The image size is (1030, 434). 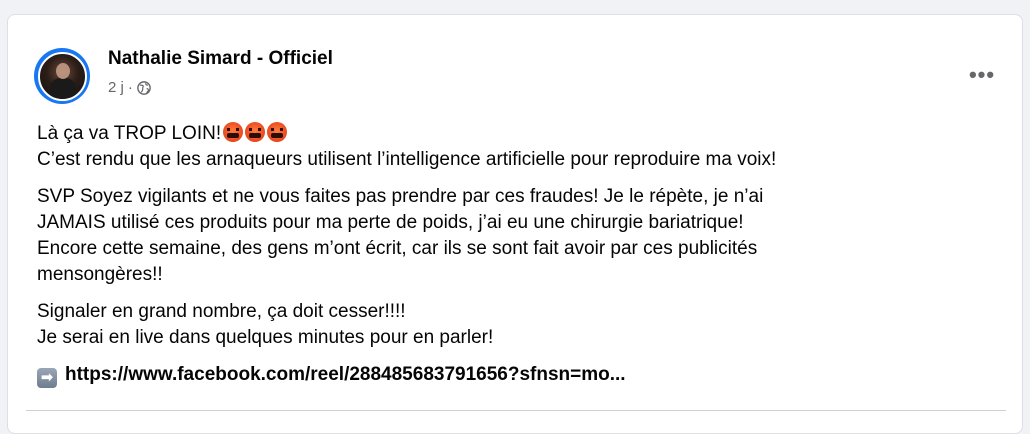 What do you see at coordinates (220, 59) in the screenshot?
I see `post-author-name: Nathalie Simard - Officiel` at bounding box center [220, 59].